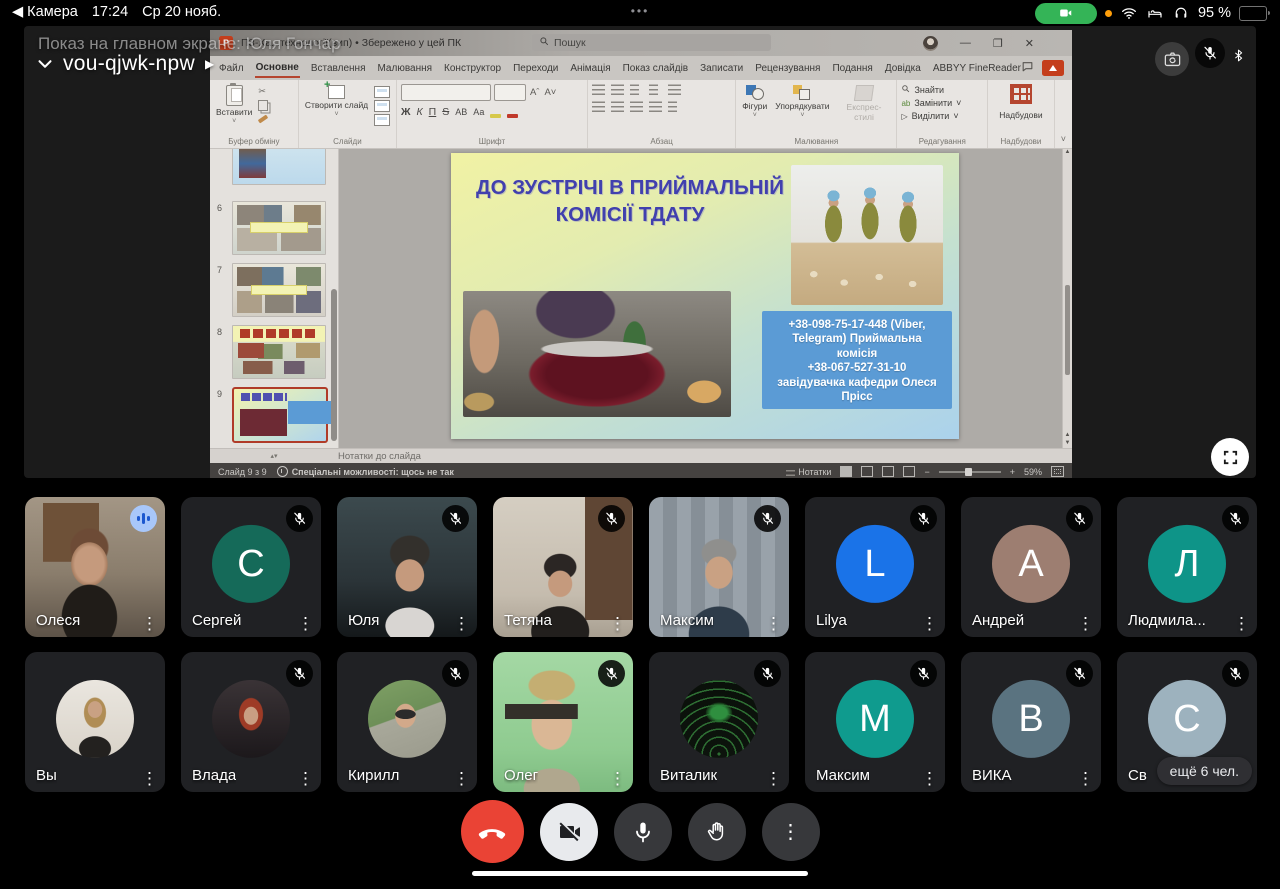 Image resolution: width=1280 pixels, height=889 pixels. What do you see at coordinates (976, 68) in the screenshot?
I see `ppt-tab-12: ABBYY FineReader PDF` at bounding box center [976, 68].